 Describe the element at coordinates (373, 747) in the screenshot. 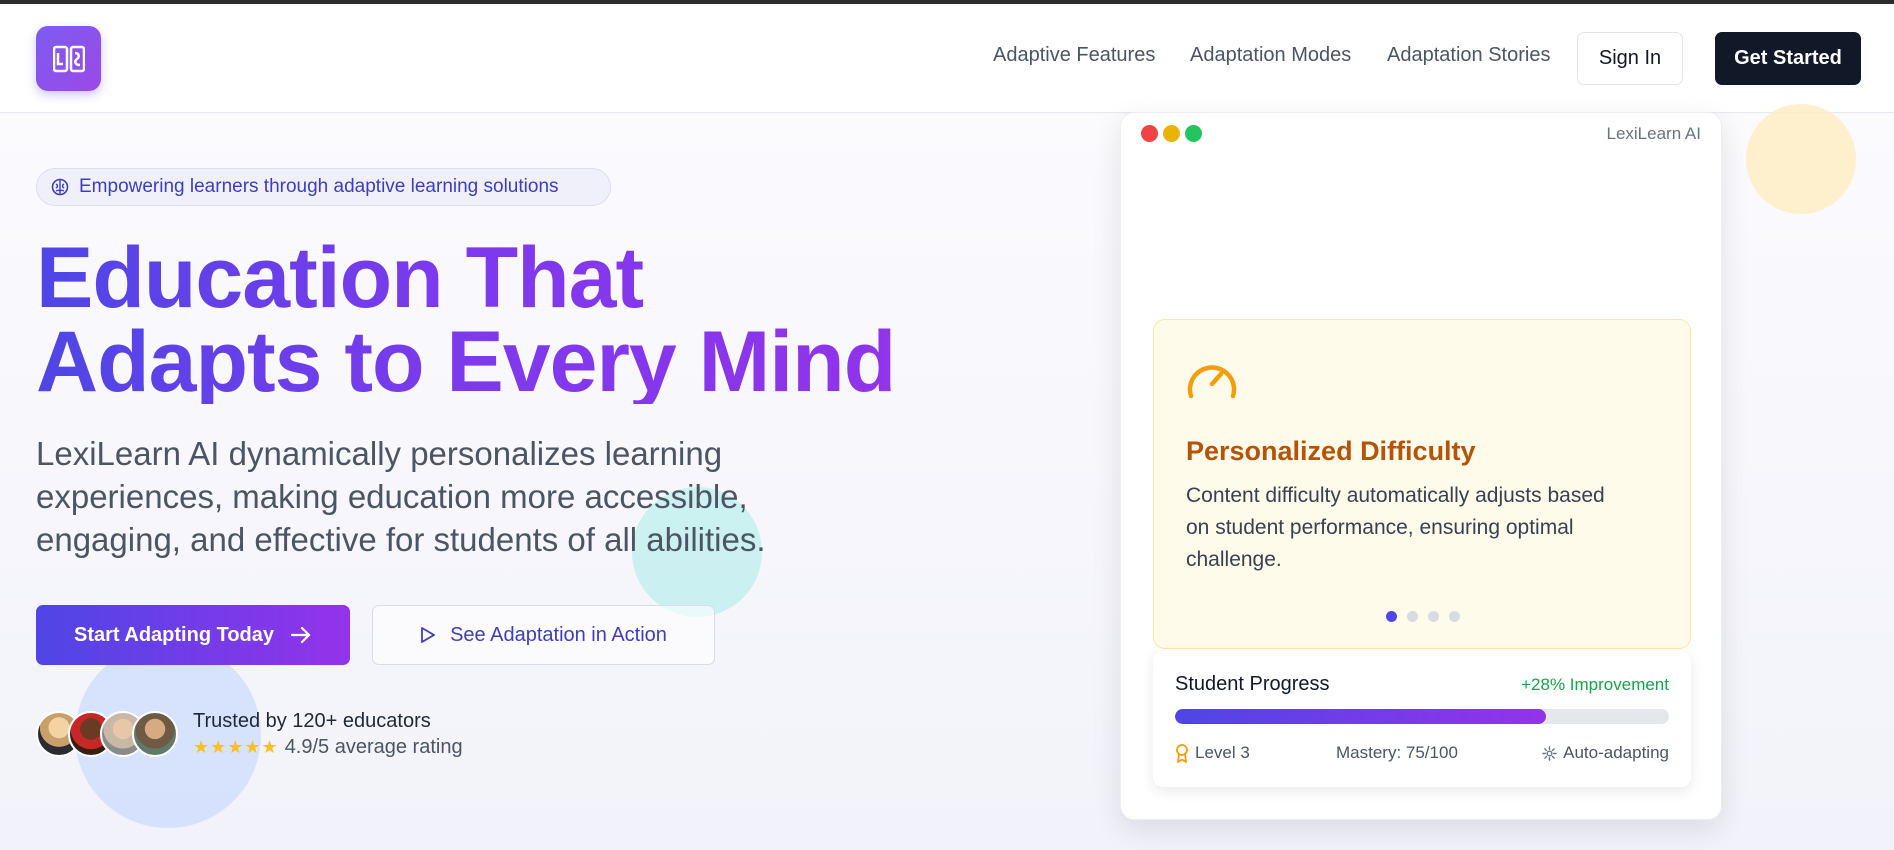

I see `rating-text: 4.9/5 average rating` at that location.